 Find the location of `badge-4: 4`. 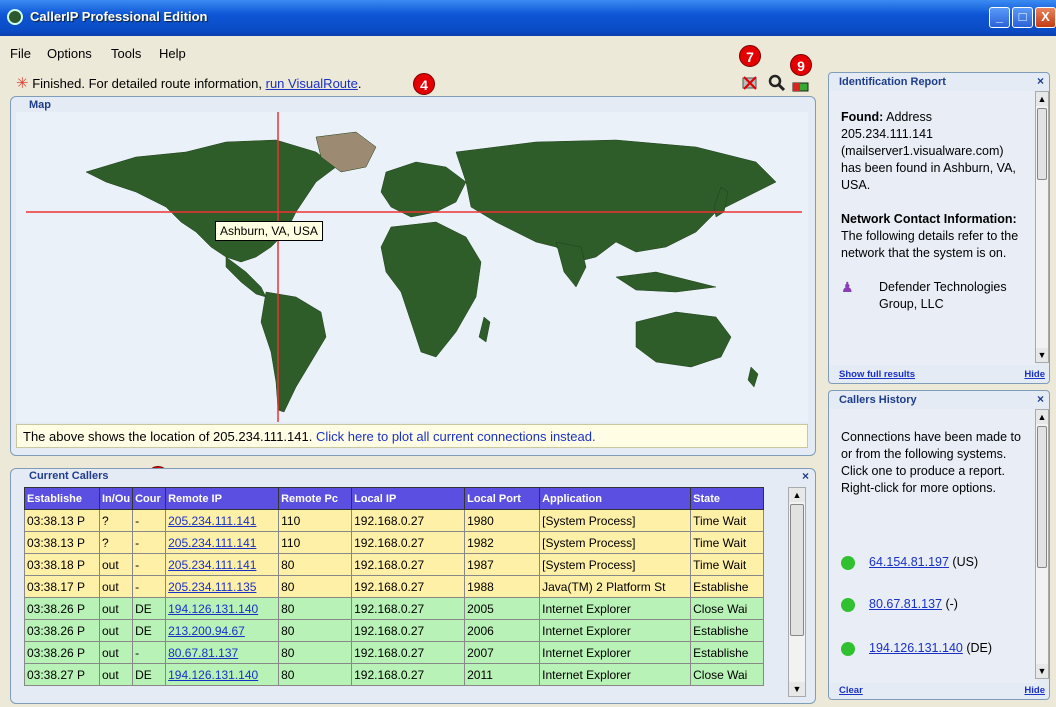

badge-4: 4 is located at coordinates (424, 84).